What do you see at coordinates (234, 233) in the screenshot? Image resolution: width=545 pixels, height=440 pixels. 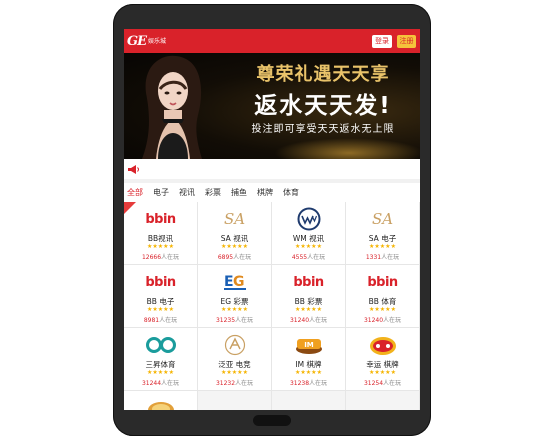 I see `game-card: SA SA 视讯 ★★★★★ 6895人在玩` at bounding box center [234, 233].